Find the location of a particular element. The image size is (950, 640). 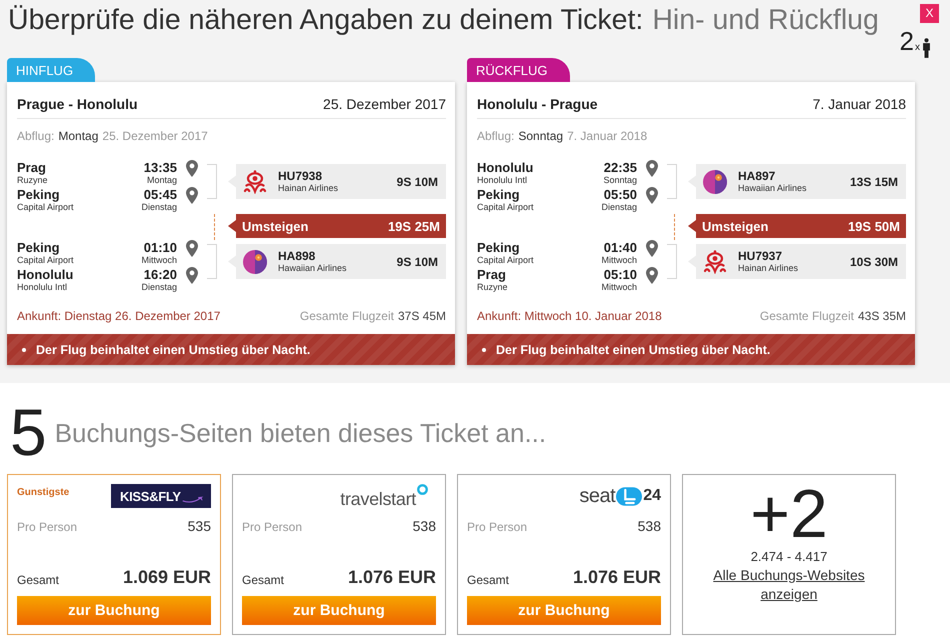

flight-number: HA897 is located at coordinates (757, 176).